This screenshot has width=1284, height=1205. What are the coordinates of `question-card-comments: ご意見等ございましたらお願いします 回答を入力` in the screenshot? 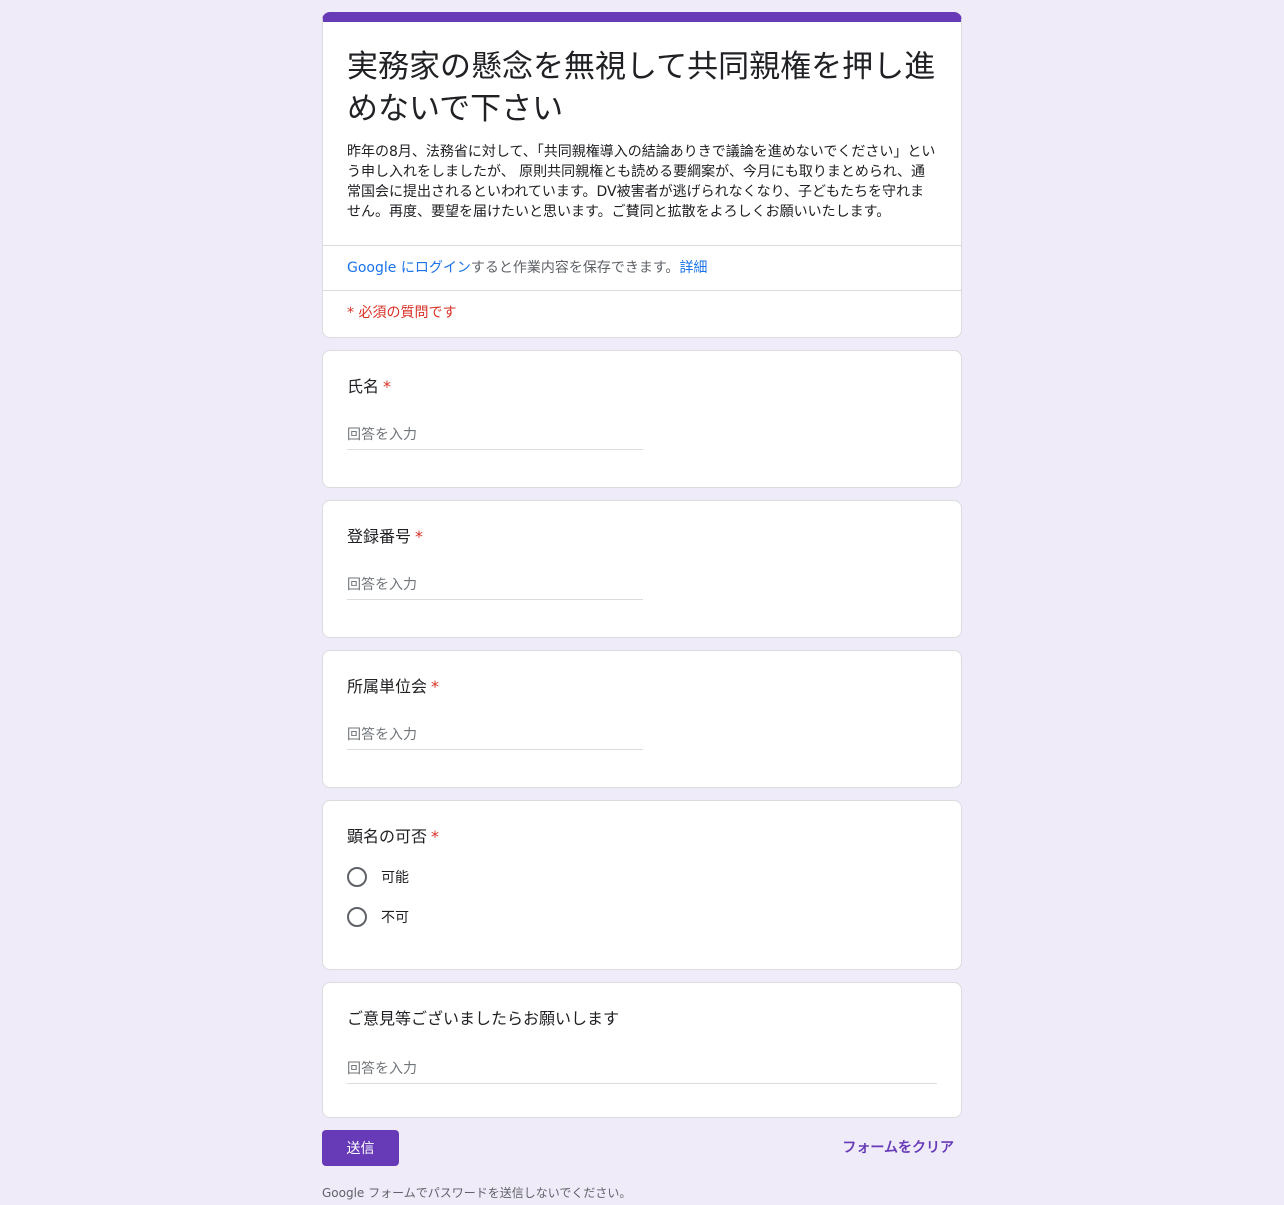 It's located at (642, 1050).